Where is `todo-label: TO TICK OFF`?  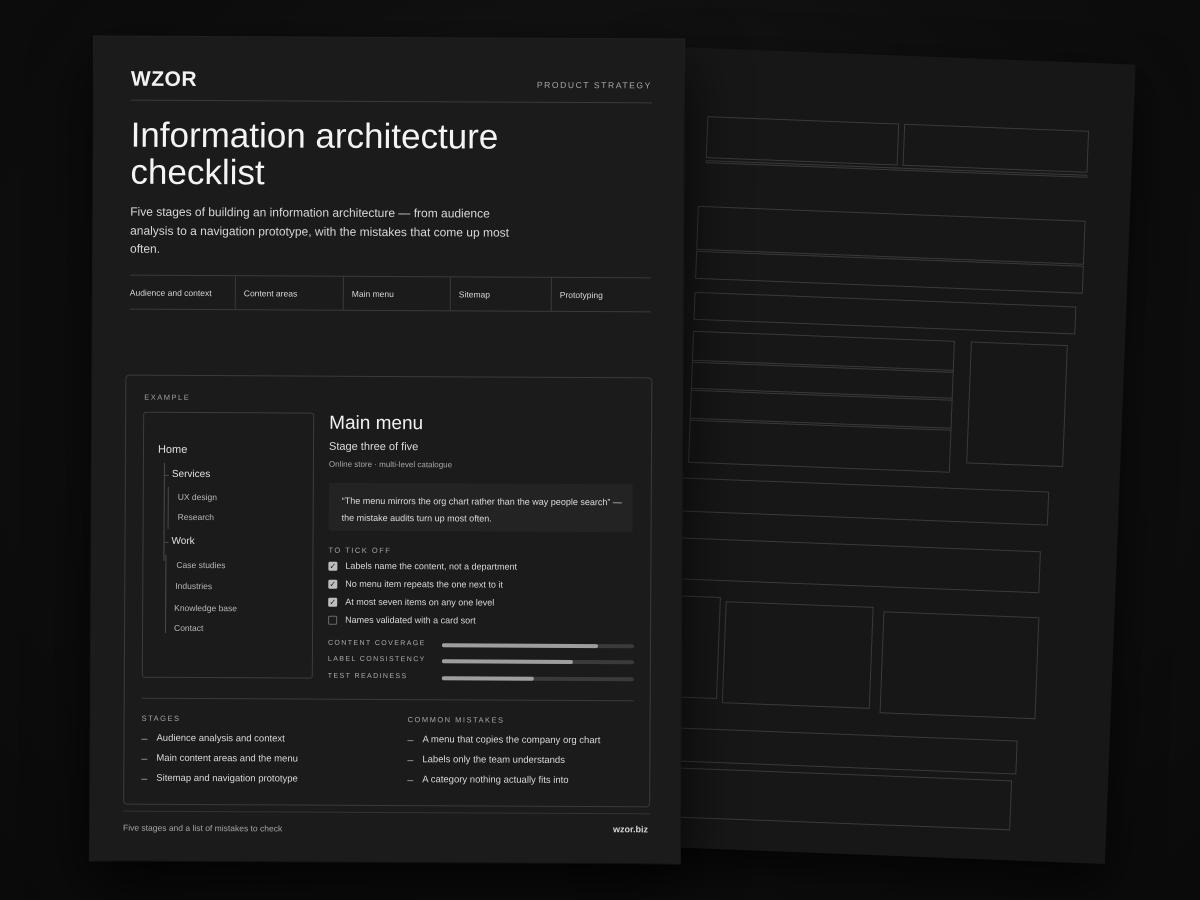
todo-label: TO TICK OFF is located at coordinates (360, 550).